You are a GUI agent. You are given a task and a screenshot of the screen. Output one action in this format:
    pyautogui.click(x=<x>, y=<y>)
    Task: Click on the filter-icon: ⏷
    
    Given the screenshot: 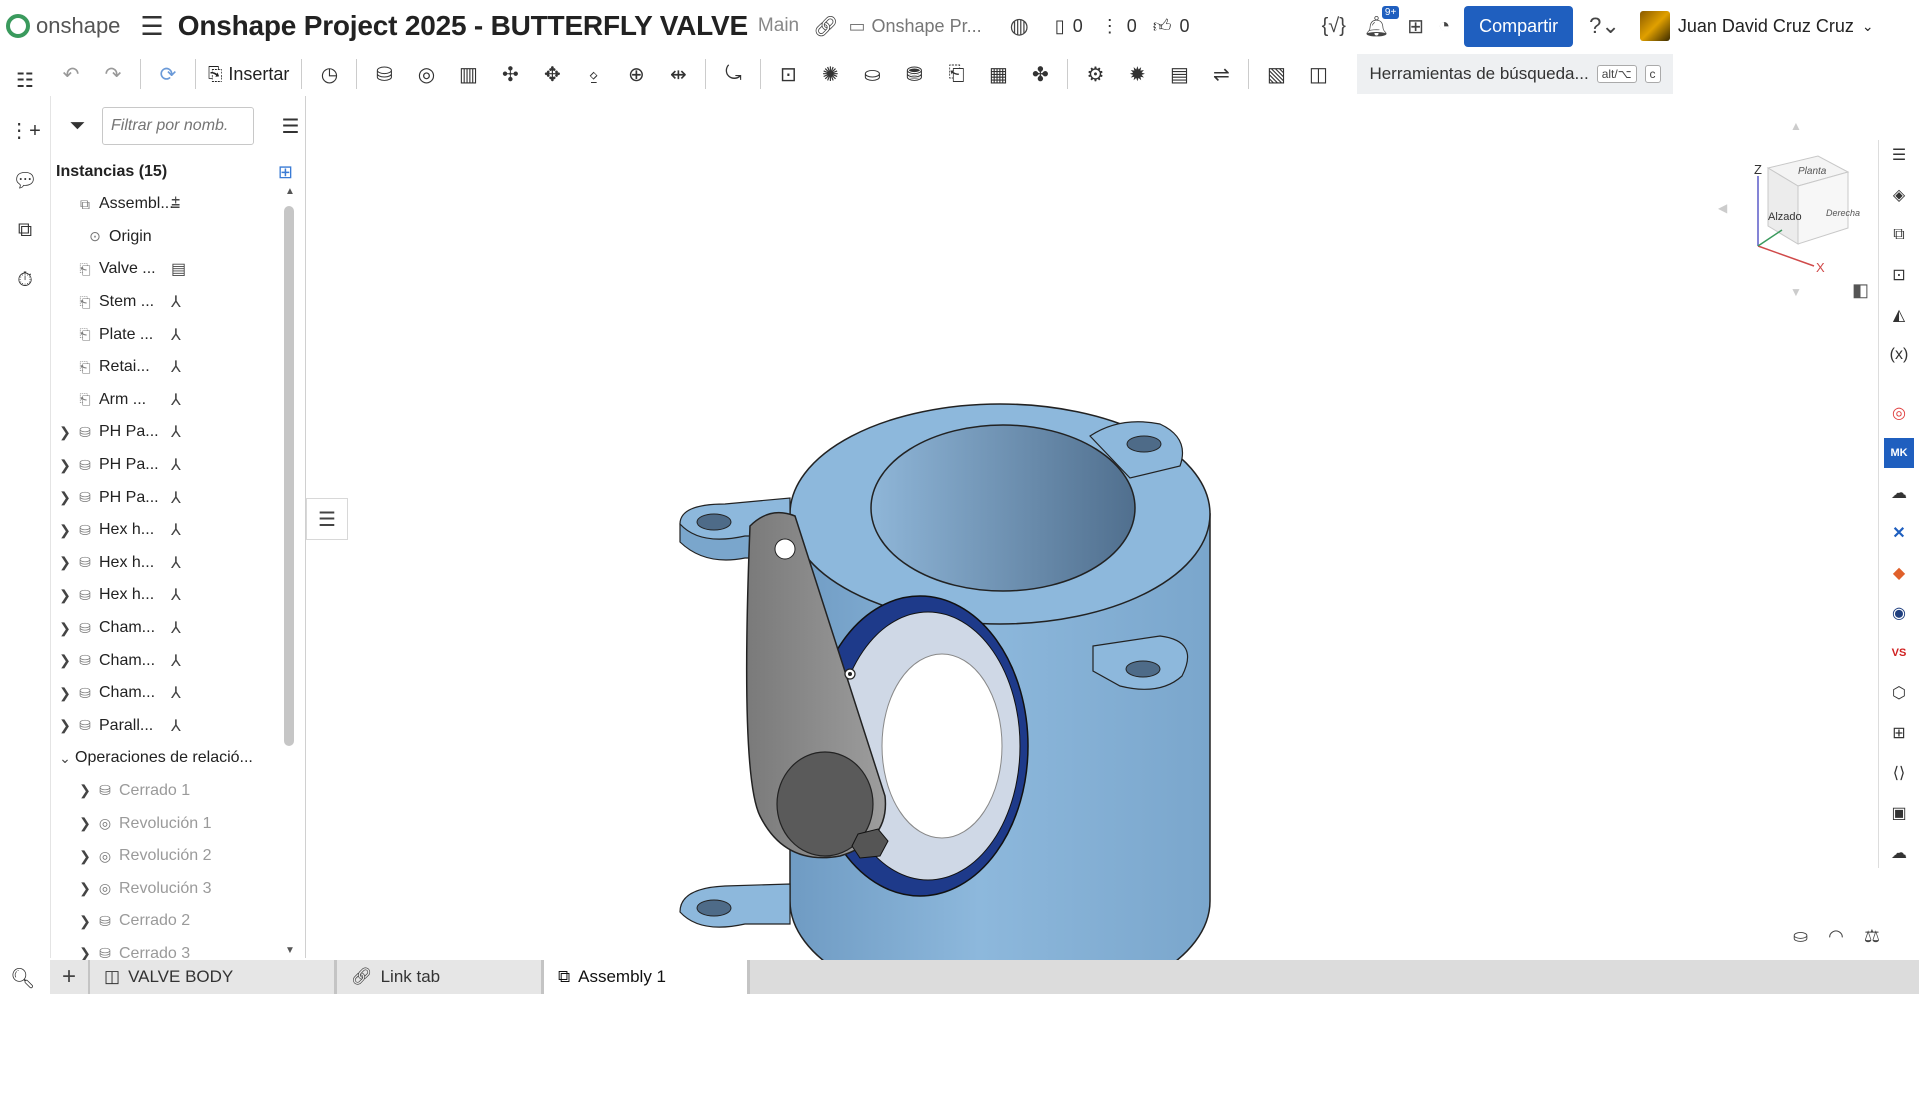 What is the action you would take?
    pyautogui.click(x=77, y=126)
    